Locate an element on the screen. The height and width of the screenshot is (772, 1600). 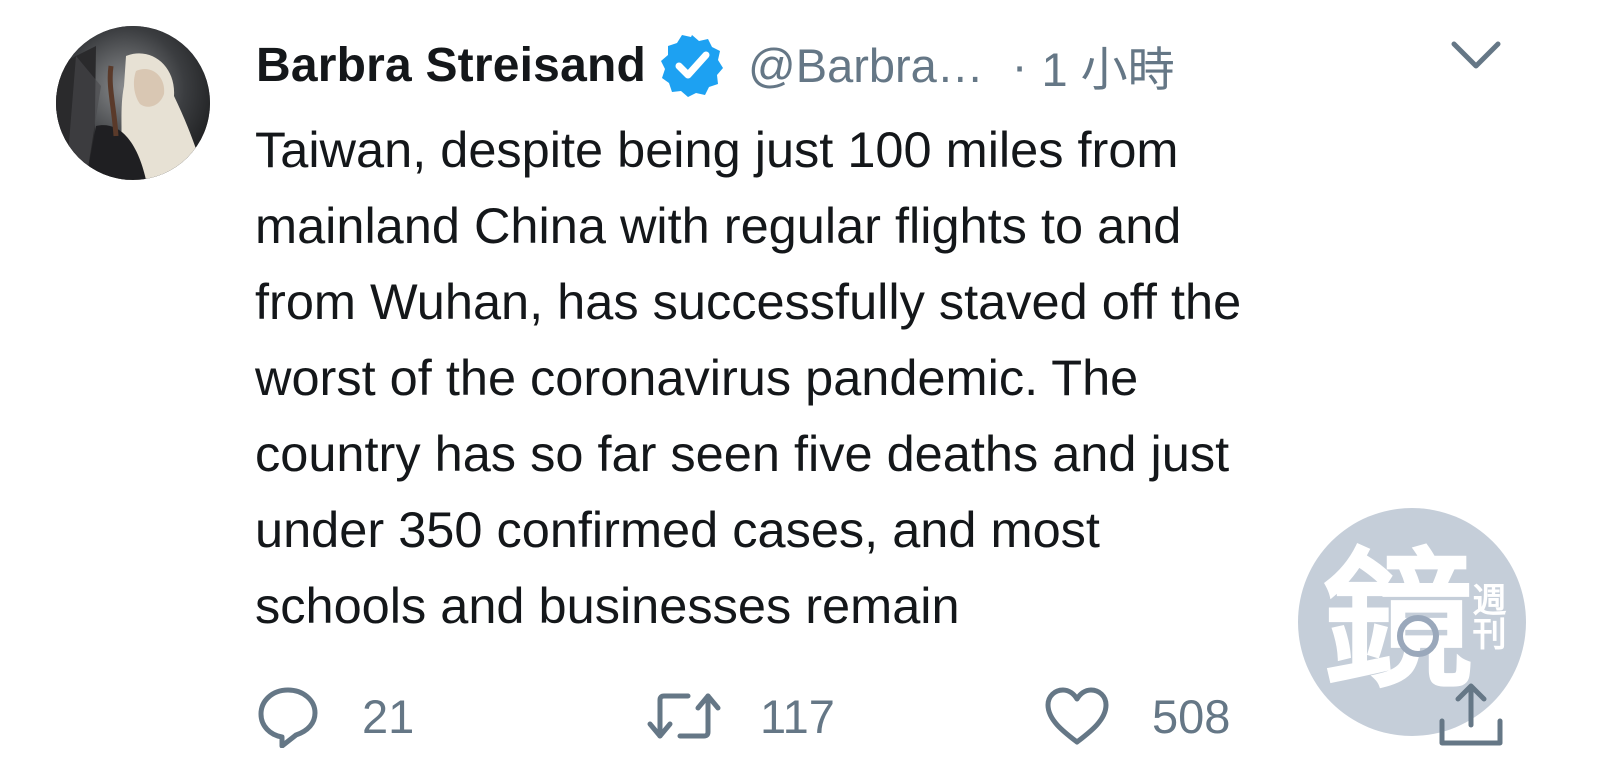
like-button: 508 is located at coordinates (1137, 716).